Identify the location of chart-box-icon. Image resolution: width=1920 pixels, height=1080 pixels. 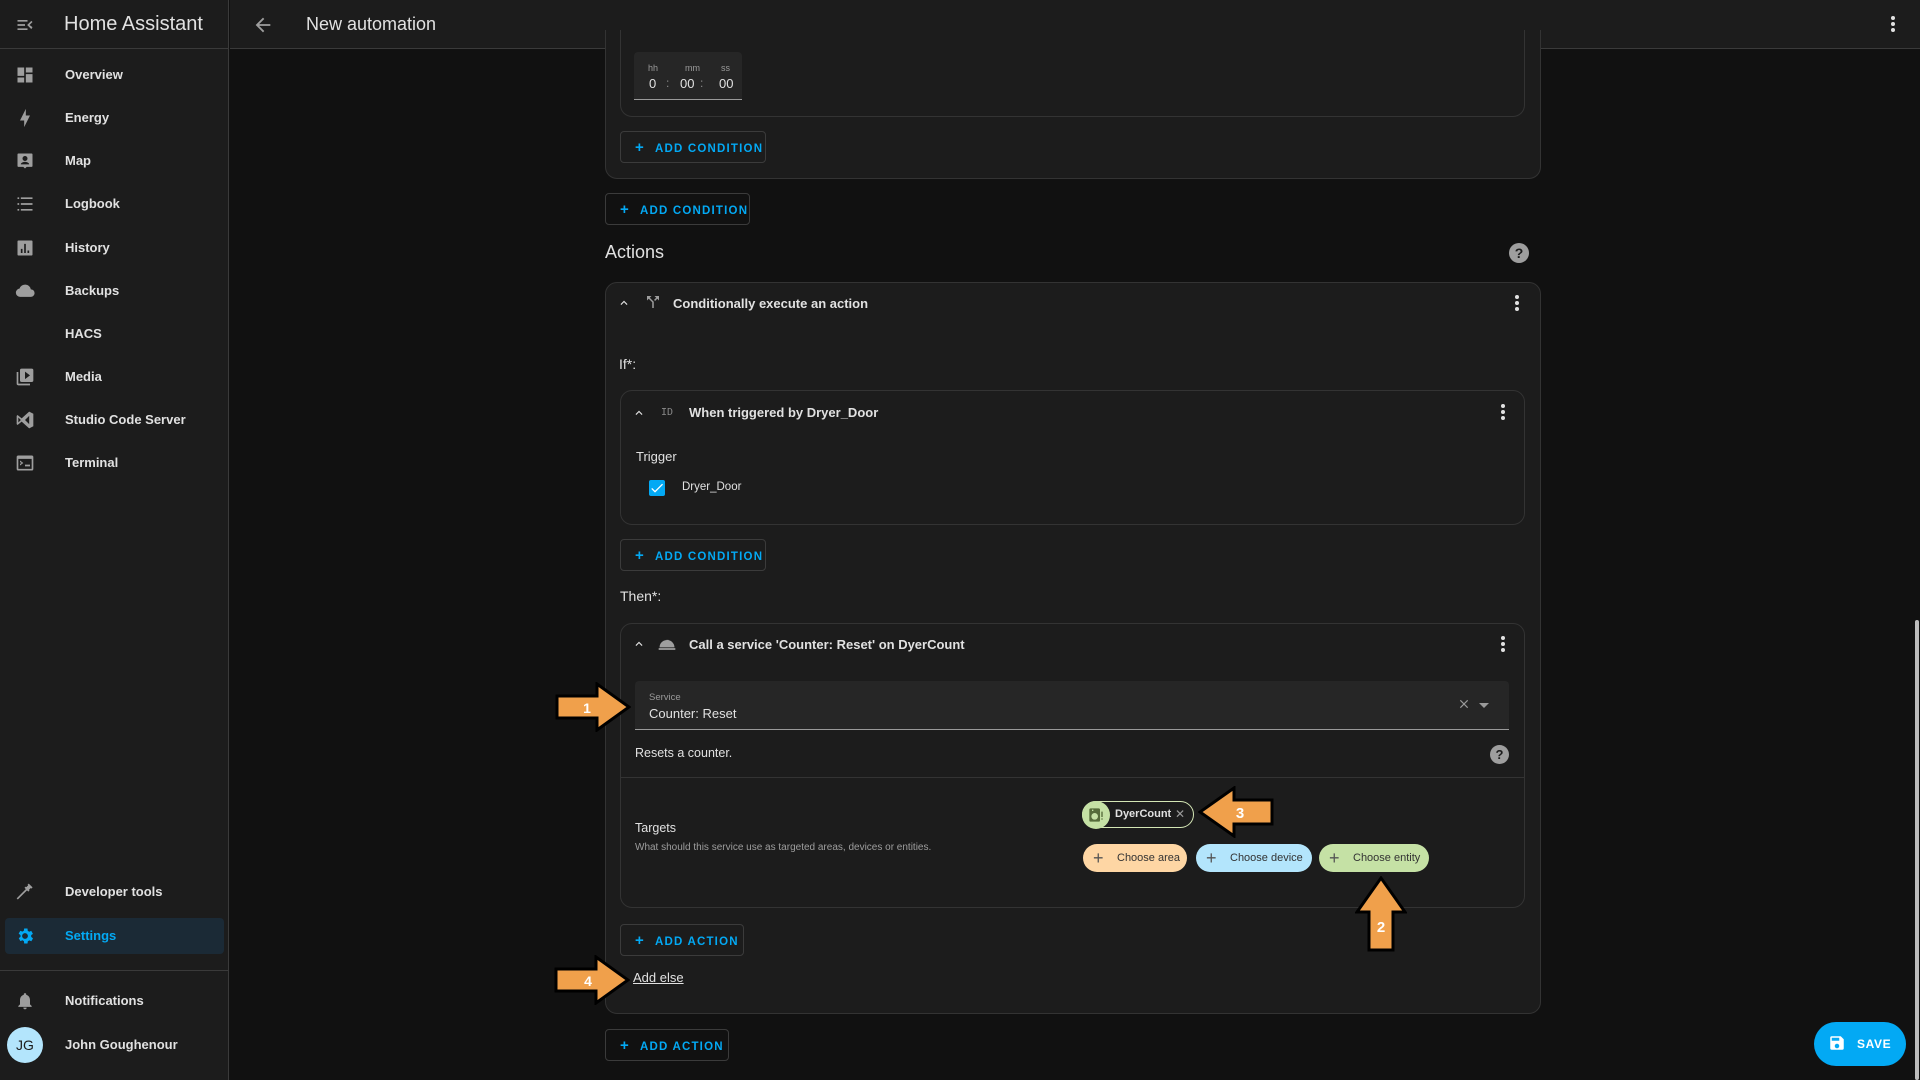
(25, 248).